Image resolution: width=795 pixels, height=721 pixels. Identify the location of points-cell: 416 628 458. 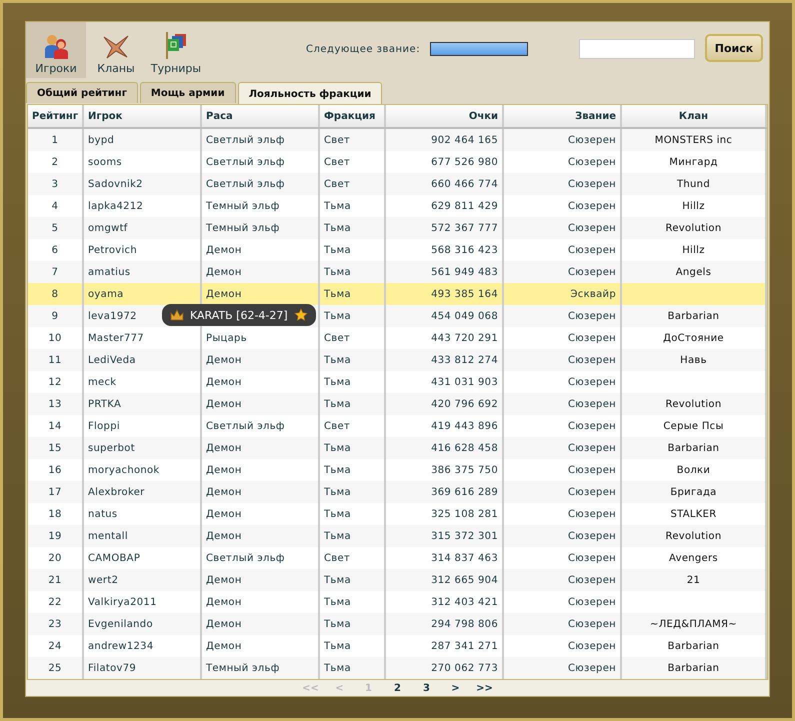
(464, 448).